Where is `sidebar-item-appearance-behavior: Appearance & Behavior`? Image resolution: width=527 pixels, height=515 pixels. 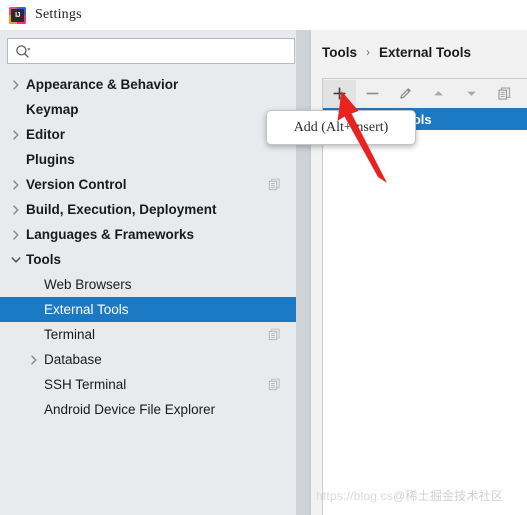 sidebar-item-appearance-behavior: Appearance & Behavior is located at coordinates (148, 84).